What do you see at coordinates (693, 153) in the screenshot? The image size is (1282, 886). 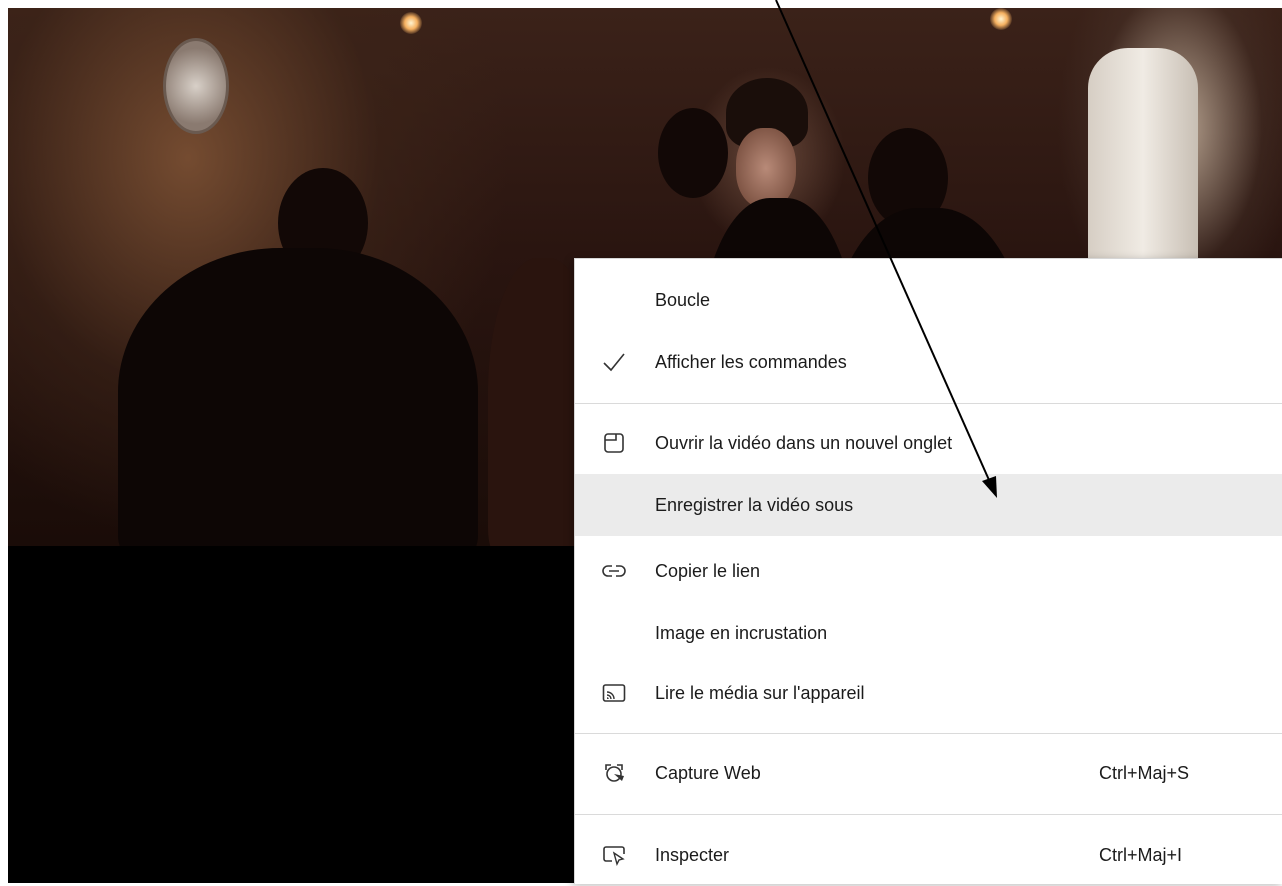 I see `audience-head` at bounding box center [693, 153].